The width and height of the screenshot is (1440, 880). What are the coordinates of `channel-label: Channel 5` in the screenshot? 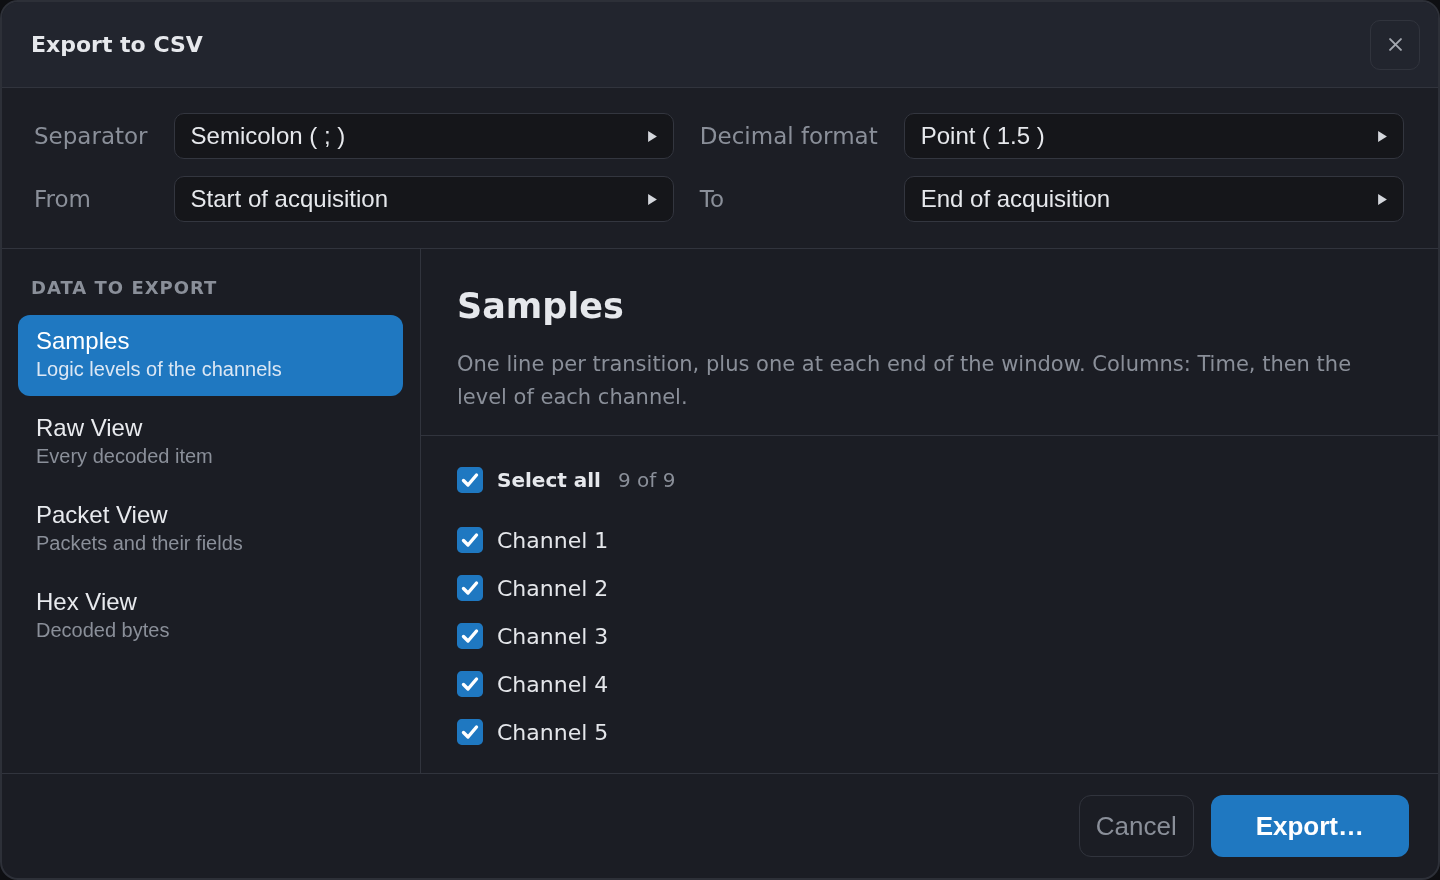 It's located at (553, 732).